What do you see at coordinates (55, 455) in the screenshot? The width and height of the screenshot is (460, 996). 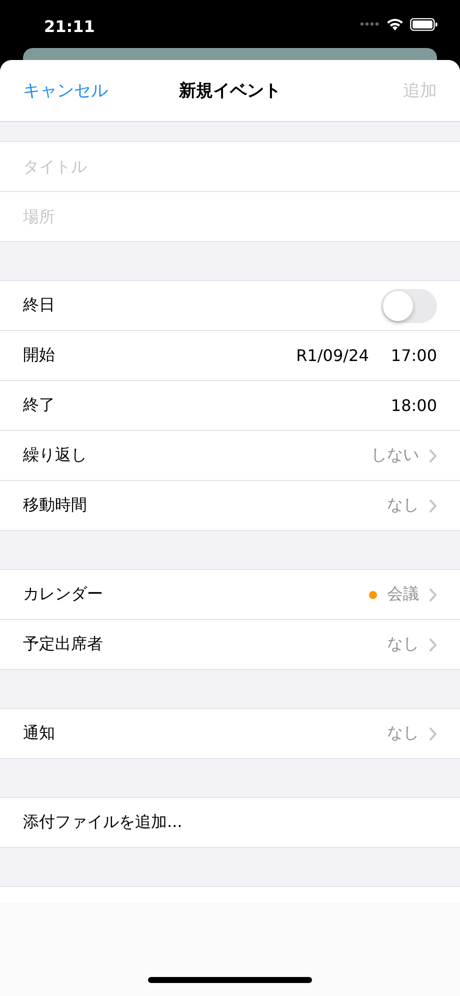 I see `row-label: 繰り返し` at bounding box center [55, 455].